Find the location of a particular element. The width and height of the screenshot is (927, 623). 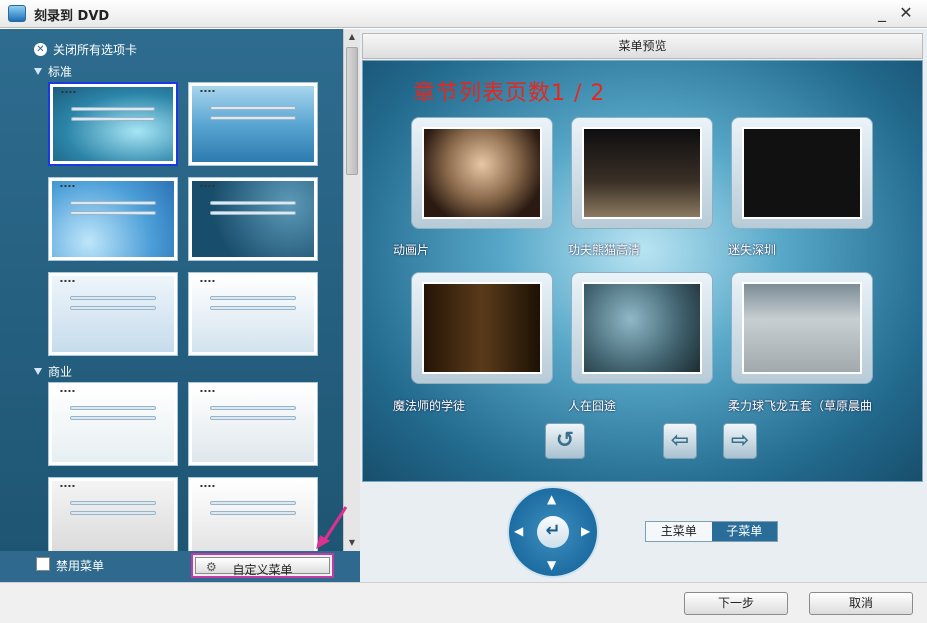

dpad-left-icon: ◀ is located at coordinates (518, 531).